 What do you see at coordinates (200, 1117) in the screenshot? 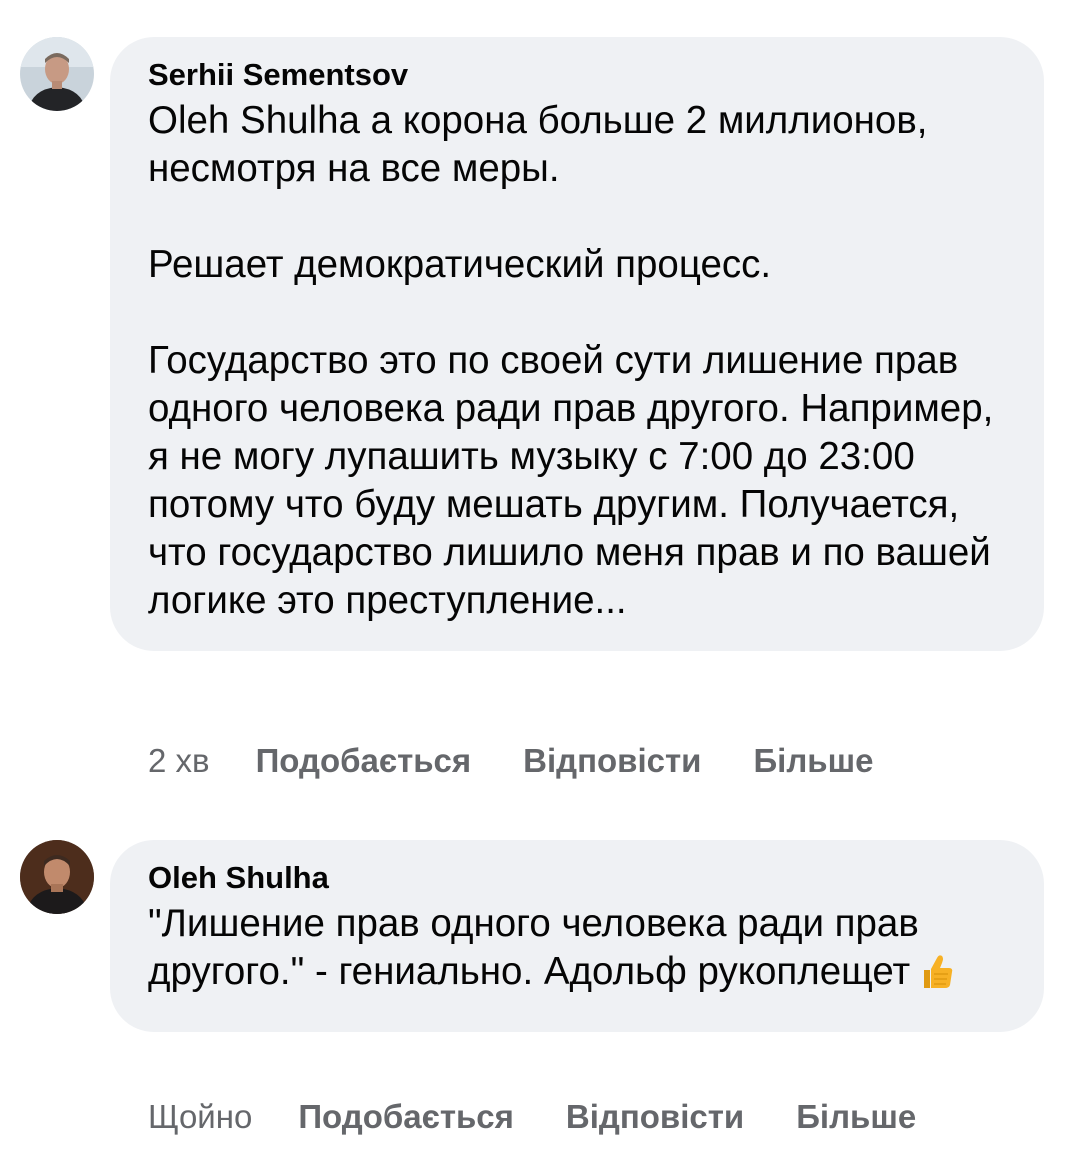
I see `comment-timestamp: Щойно` at bounding box center [200, 1117].